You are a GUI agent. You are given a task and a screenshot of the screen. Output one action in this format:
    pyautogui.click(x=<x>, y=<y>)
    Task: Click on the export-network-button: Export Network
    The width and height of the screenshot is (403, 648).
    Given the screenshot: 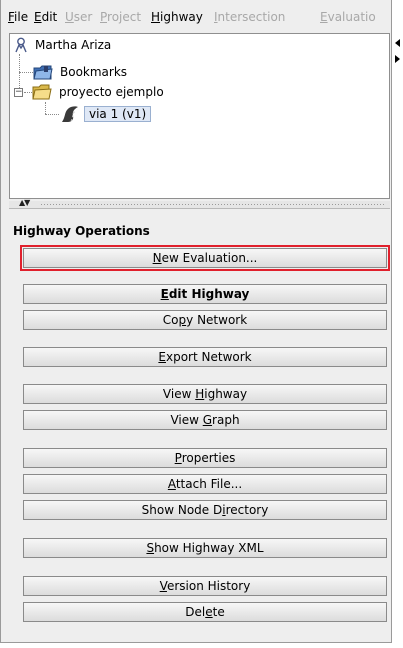 What is the action you would take?
    pyautogui.click(x=205, y=357)
    